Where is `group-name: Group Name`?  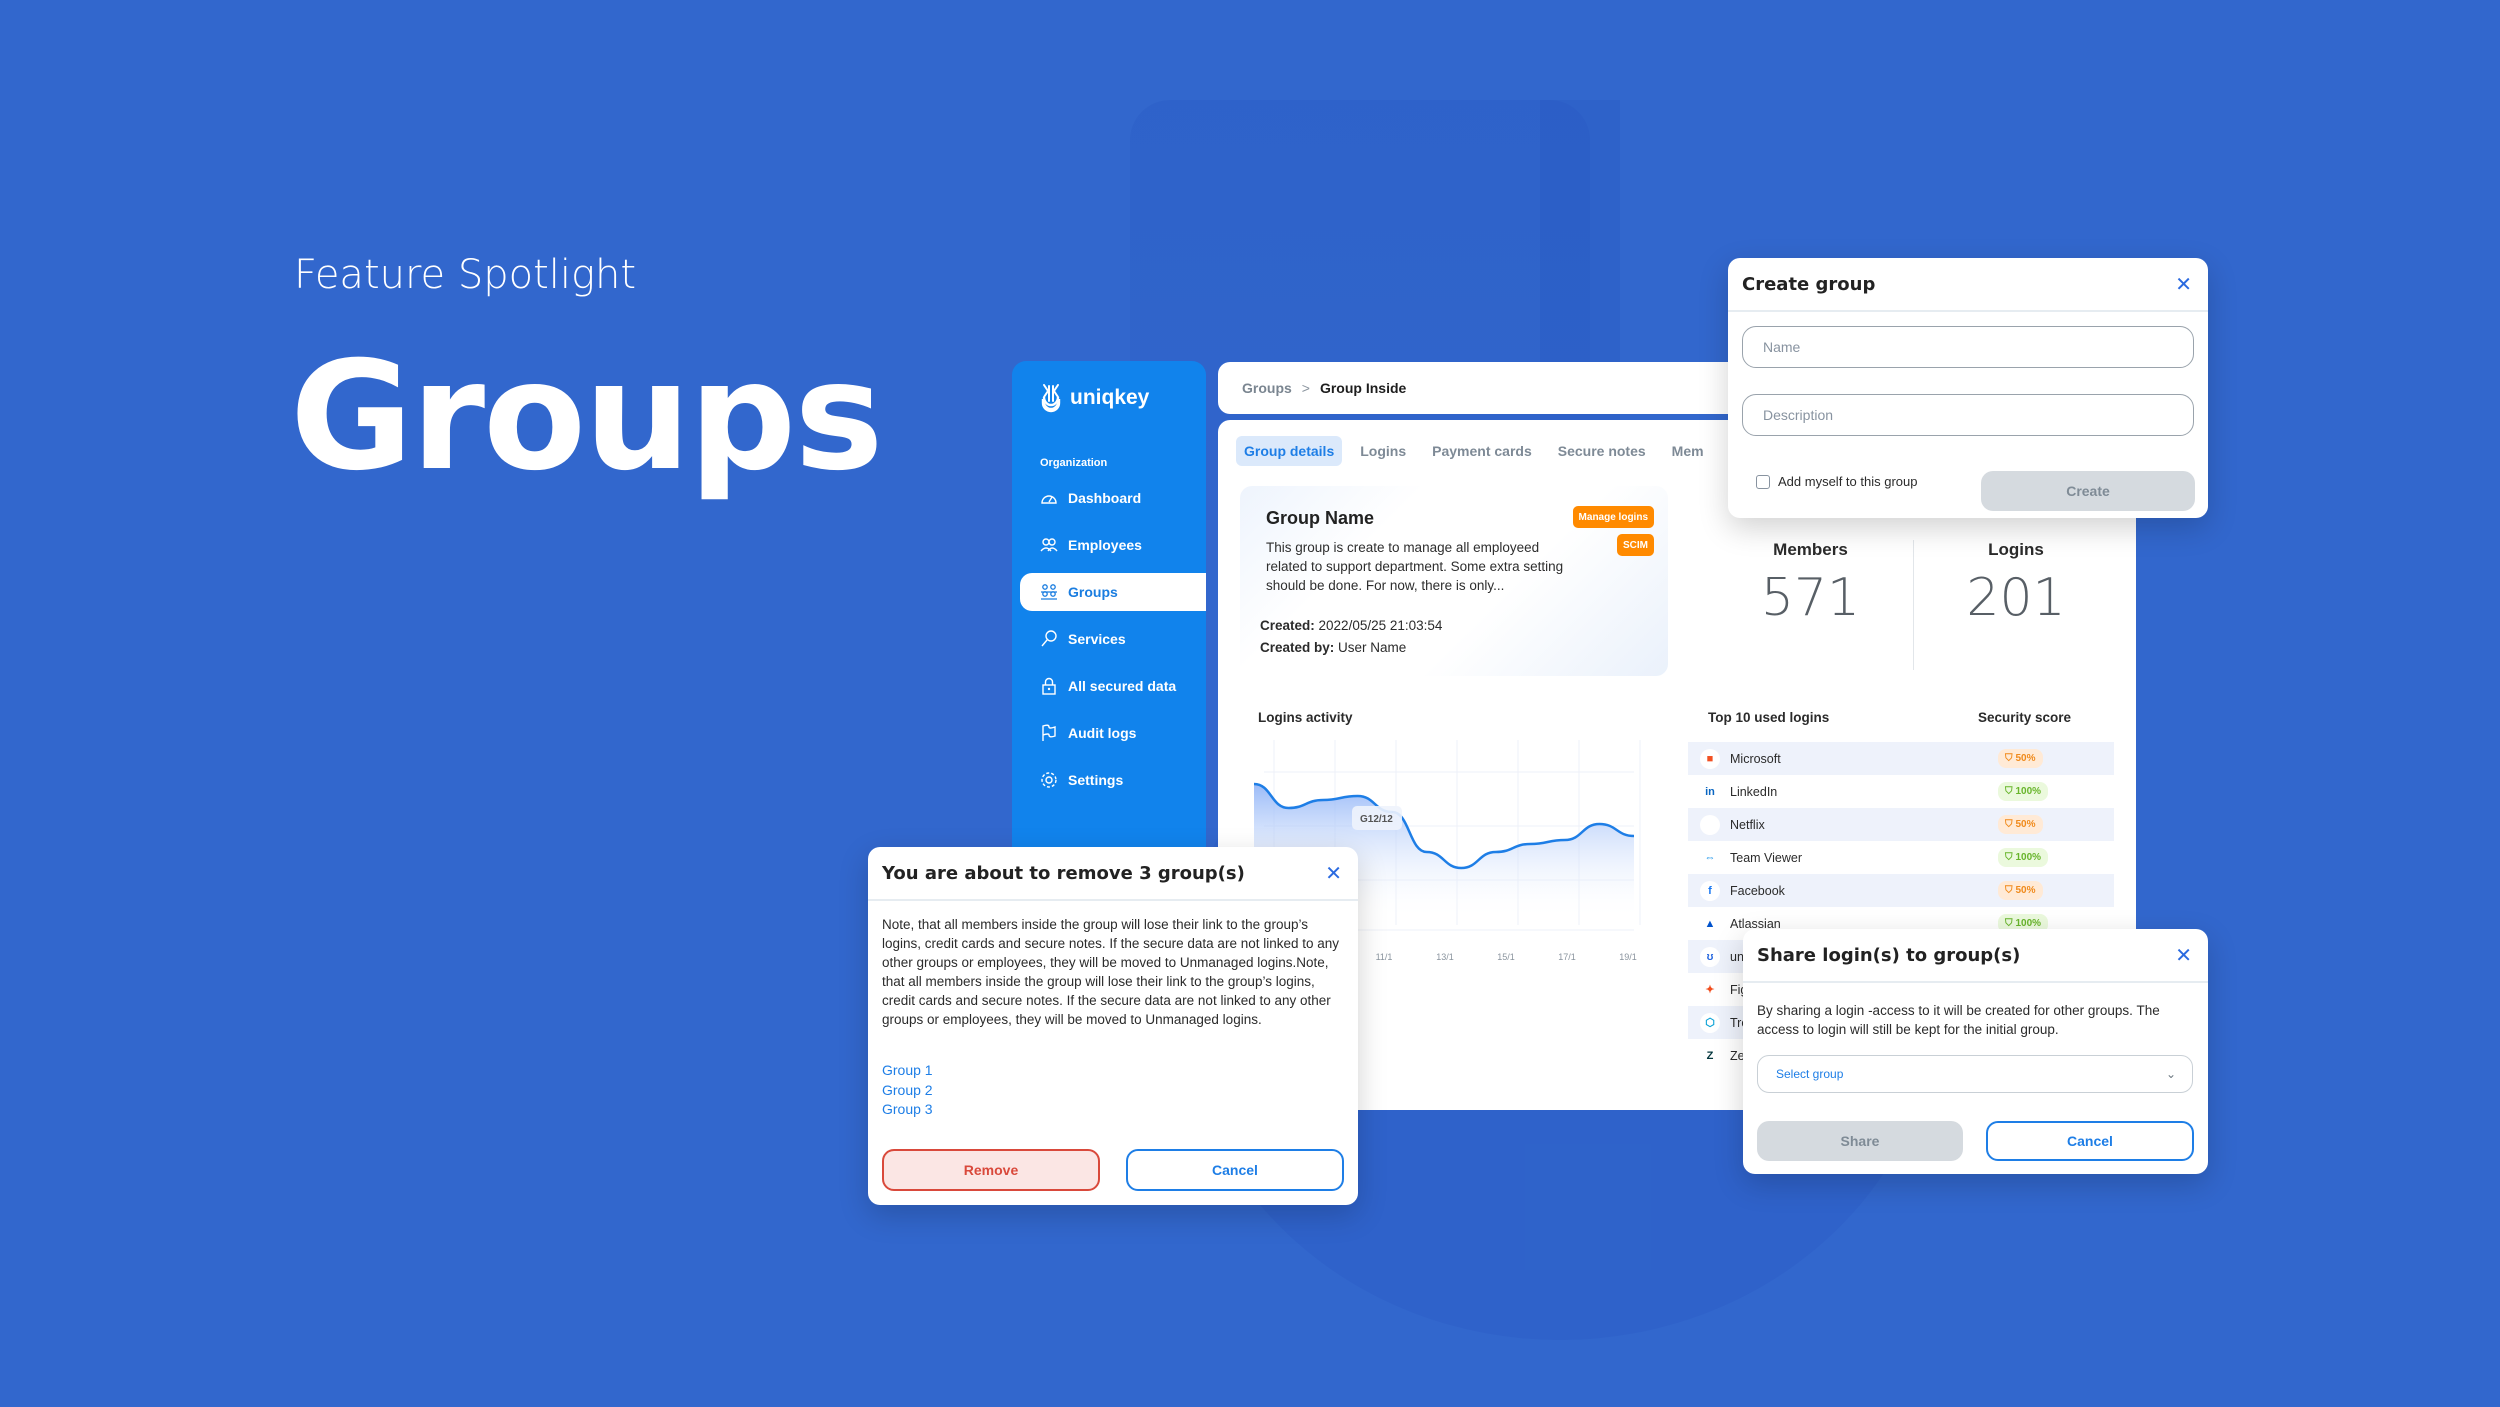
group-name: Group Name is located at coordinates (1320, 518).